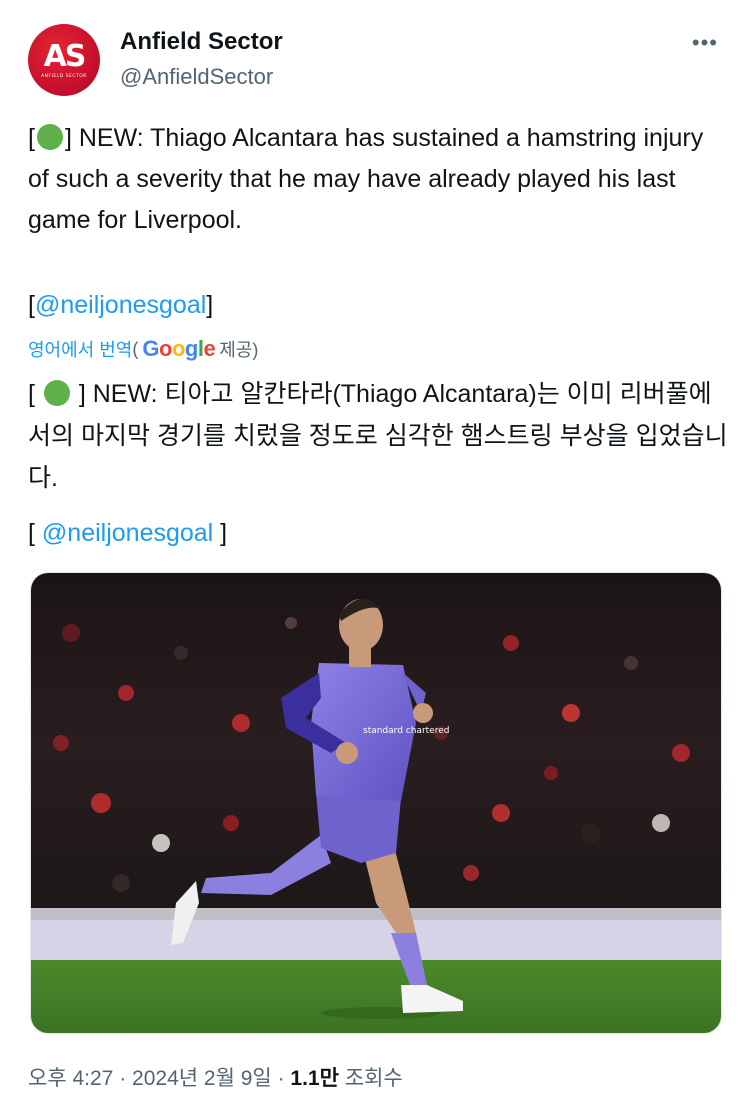 The width and height of the screenshot is (750, 1110). I want to click on ad-board-top, so click(376, 914).